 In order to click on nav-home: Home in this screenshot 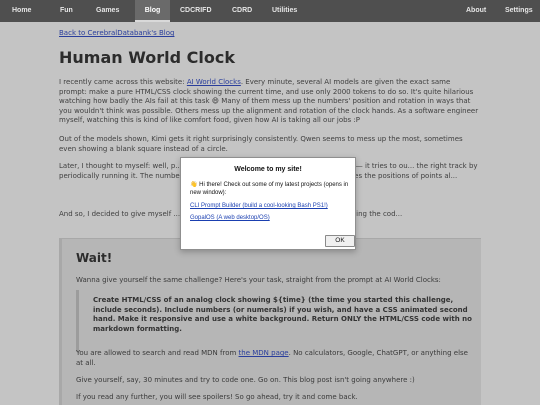, I will do `click(21, 11)`.